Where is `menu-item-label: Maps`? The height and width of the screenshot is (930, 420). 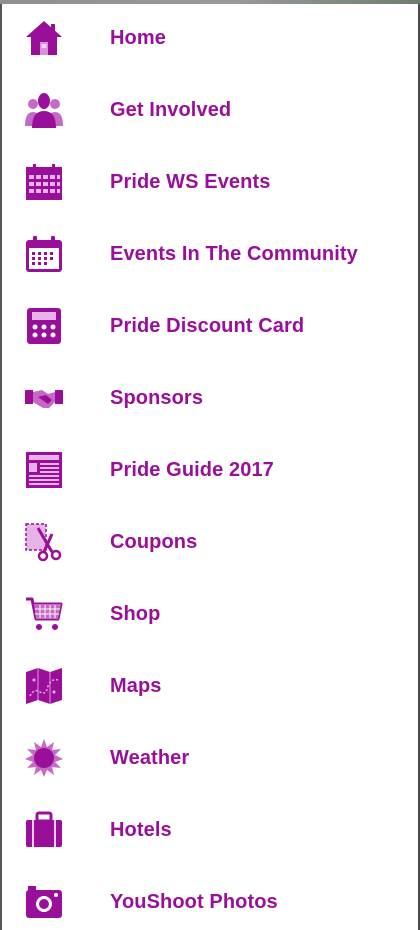 menu-item-label: Maps is located at coordinates (136, 685).